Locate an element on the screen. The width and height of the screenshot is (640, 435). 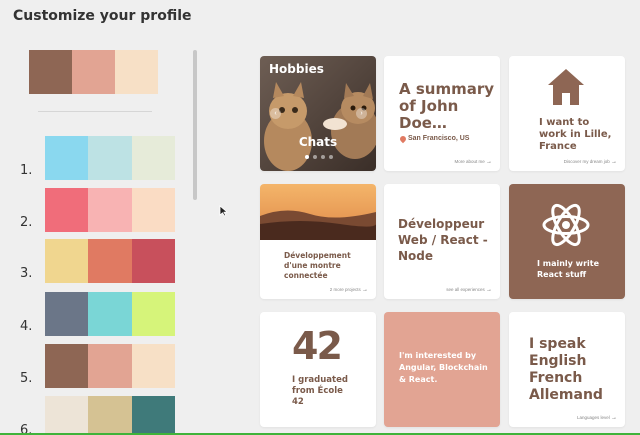
desert-photo is located at coordinates (318, 212).